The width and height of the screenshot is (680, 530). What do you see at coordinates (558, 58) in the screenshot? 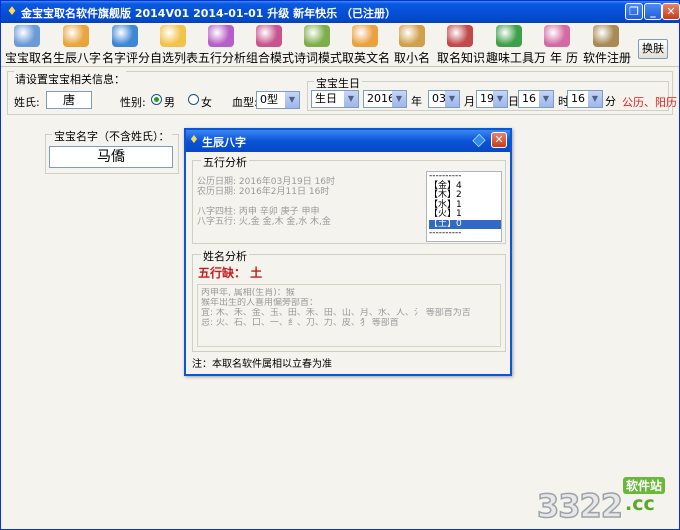
I see `toolbar-label: 万年历` at bounding box center [558, 58].